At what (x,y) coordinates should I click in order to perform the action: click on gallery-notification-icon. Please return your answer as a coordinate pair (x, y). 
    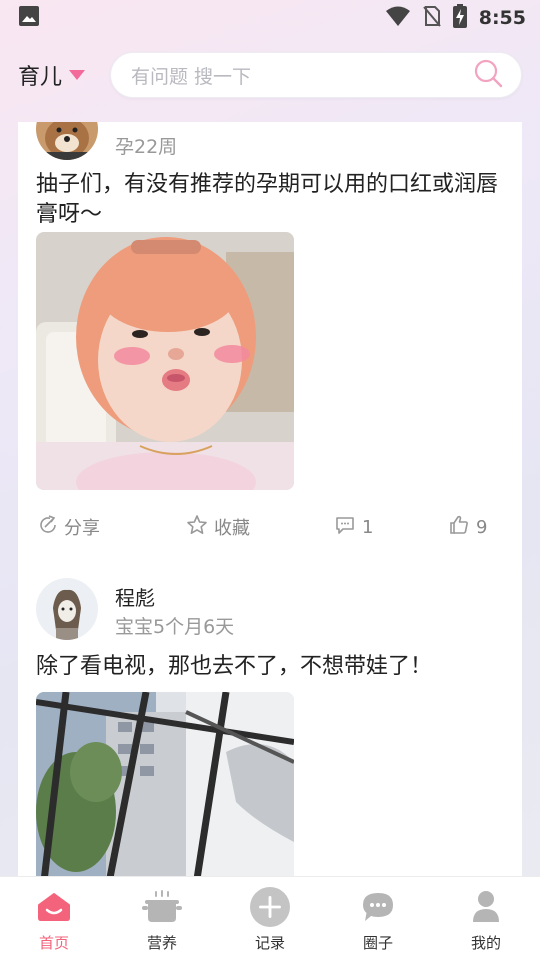
    Looking at the image, I should click on (29, 18).